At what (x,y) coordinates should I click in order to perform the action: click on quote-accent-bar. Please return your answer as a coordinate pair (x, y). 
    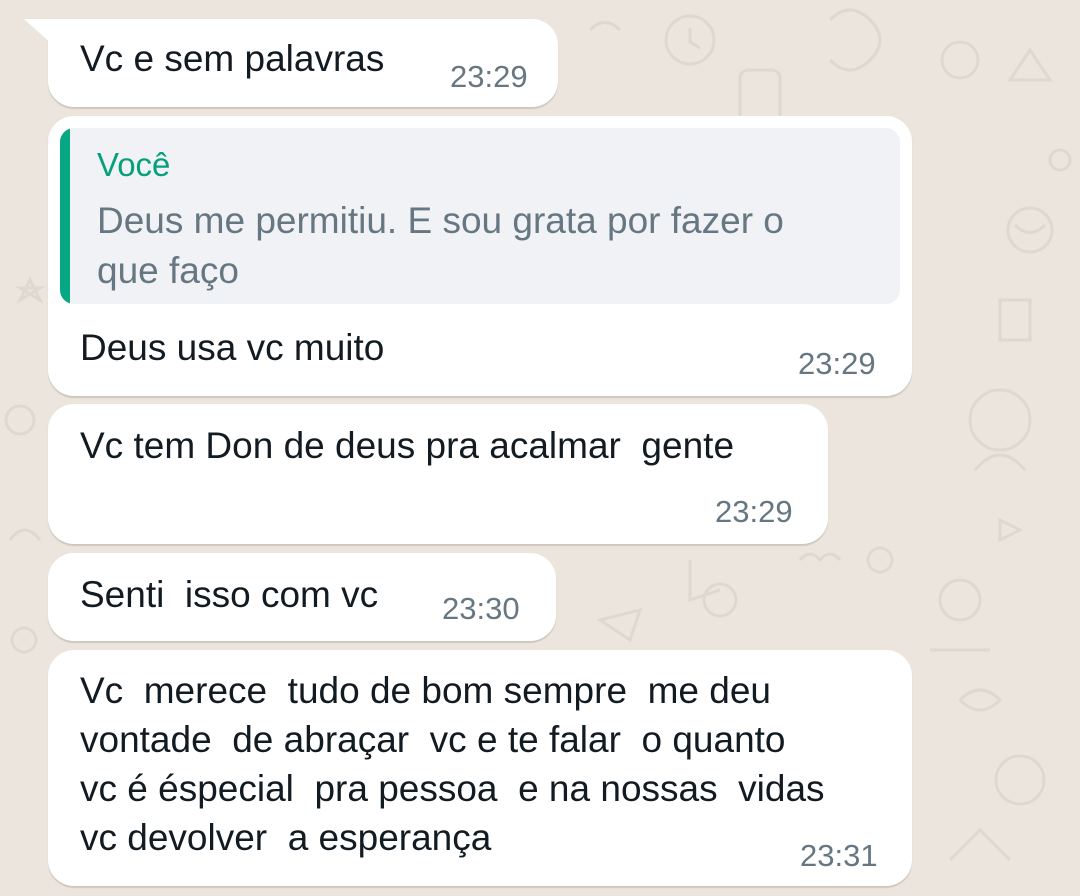
    Looking at the image, I should click on (65, 216).